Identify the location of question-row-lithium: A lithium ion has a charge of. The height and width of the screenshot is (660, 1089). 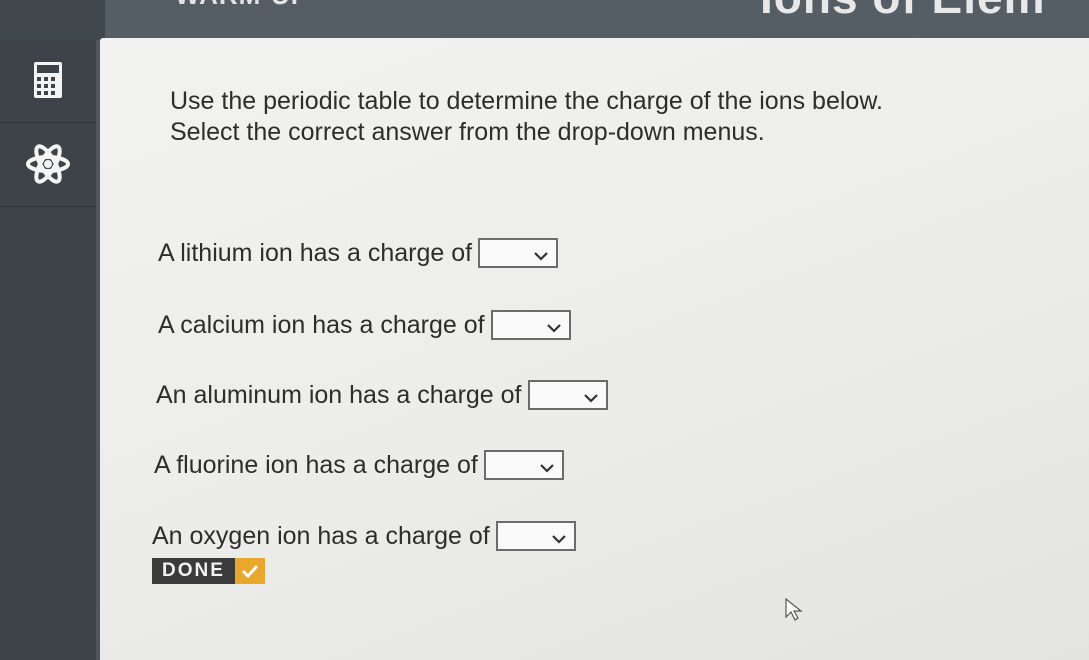
(358, 253).